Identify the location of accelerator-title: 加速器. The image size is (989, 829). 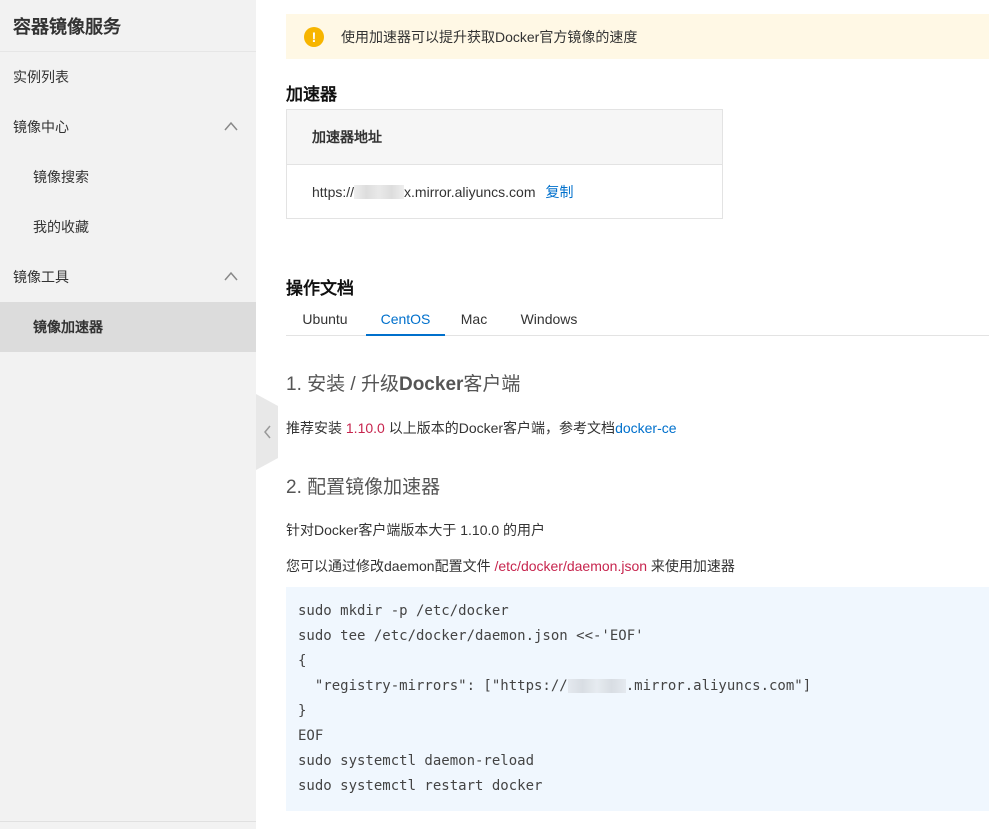
(311, 94).